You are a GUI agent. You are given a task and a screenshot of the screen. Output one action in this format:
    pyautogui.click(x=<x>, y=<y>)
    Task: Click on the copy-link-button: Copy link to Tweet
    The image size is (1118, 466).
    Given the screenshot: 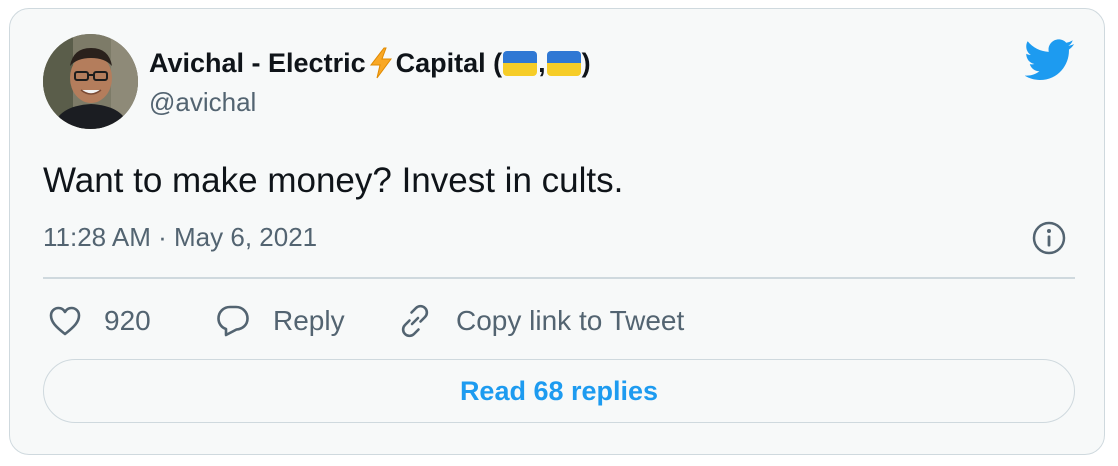 What is the action you would take?
    pyautogui.click(x=540, y=321)
    